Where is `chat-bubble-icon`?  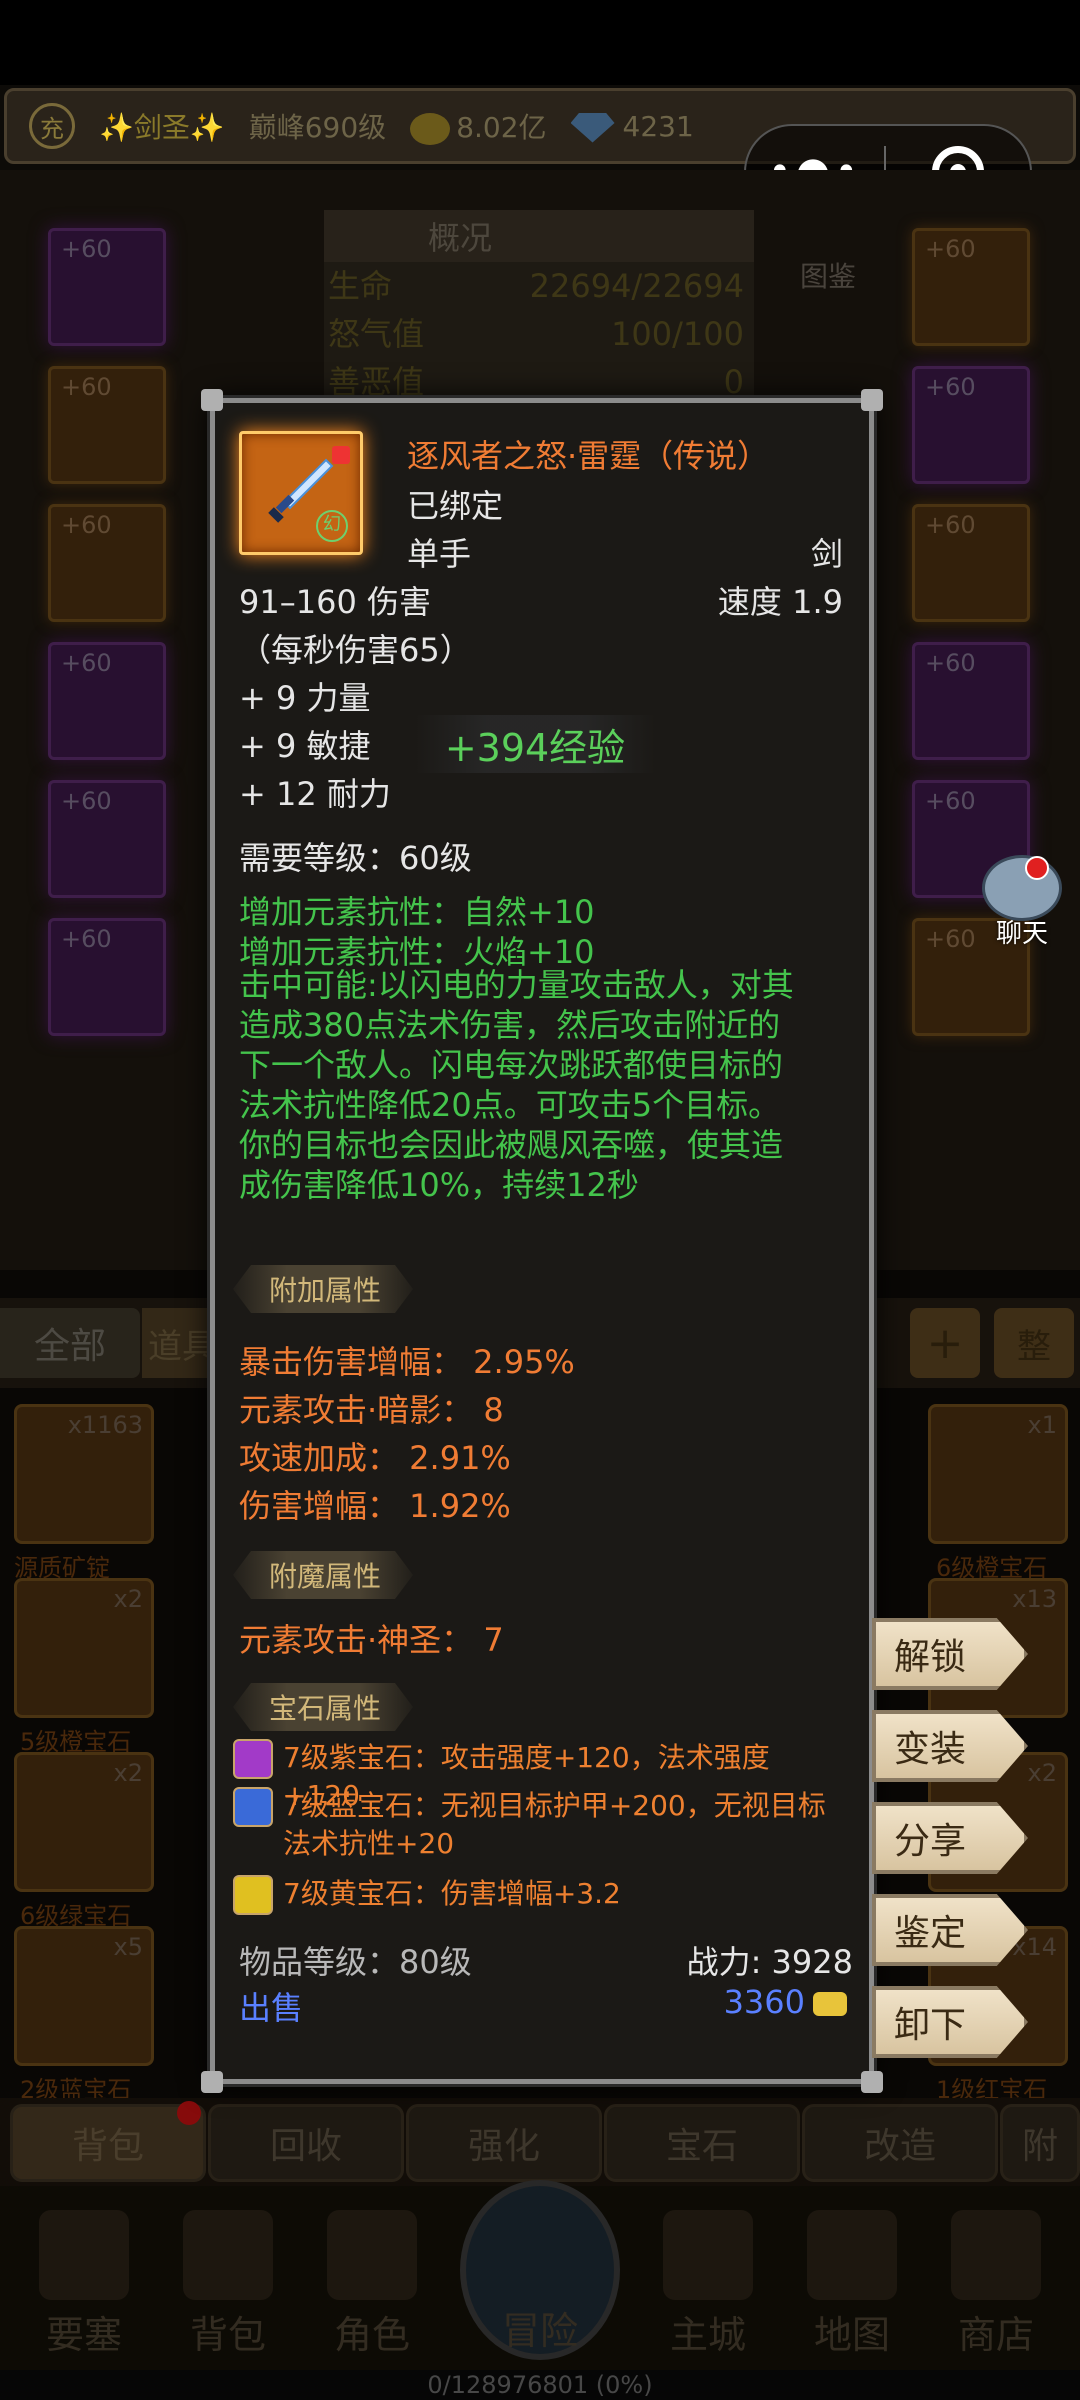 chat-bubble-icon is located at coordinates (1022, 888).